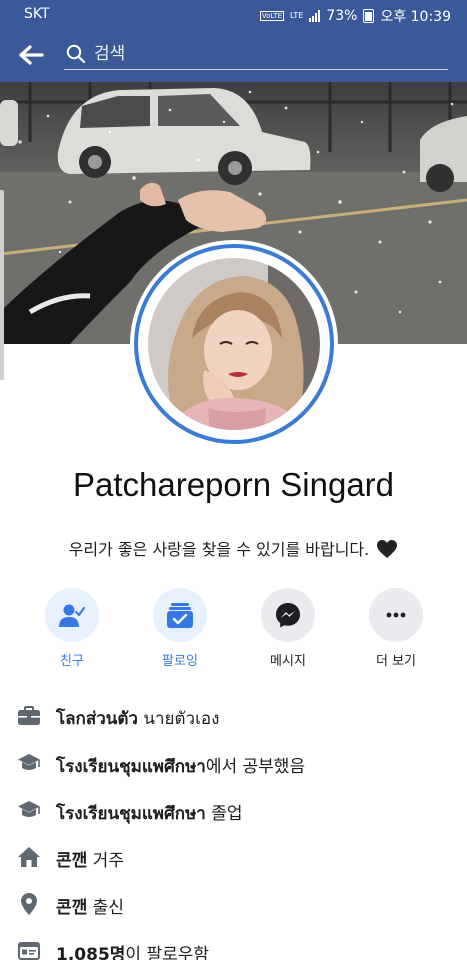 The image size is (467, 960). I want to click on messenger-icon, so click(288, 615).